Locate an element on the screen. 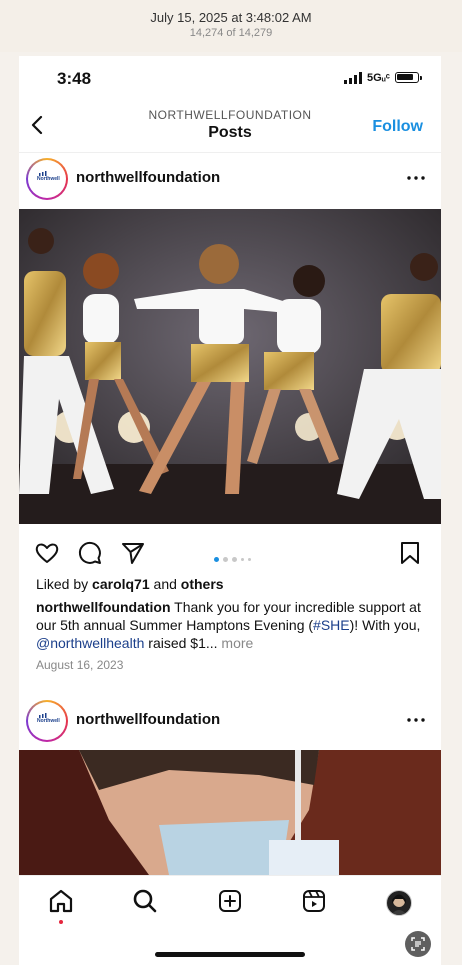 The width and height of the screenshot is (462, 965). notification-dot is located at coordinates (61, 922).